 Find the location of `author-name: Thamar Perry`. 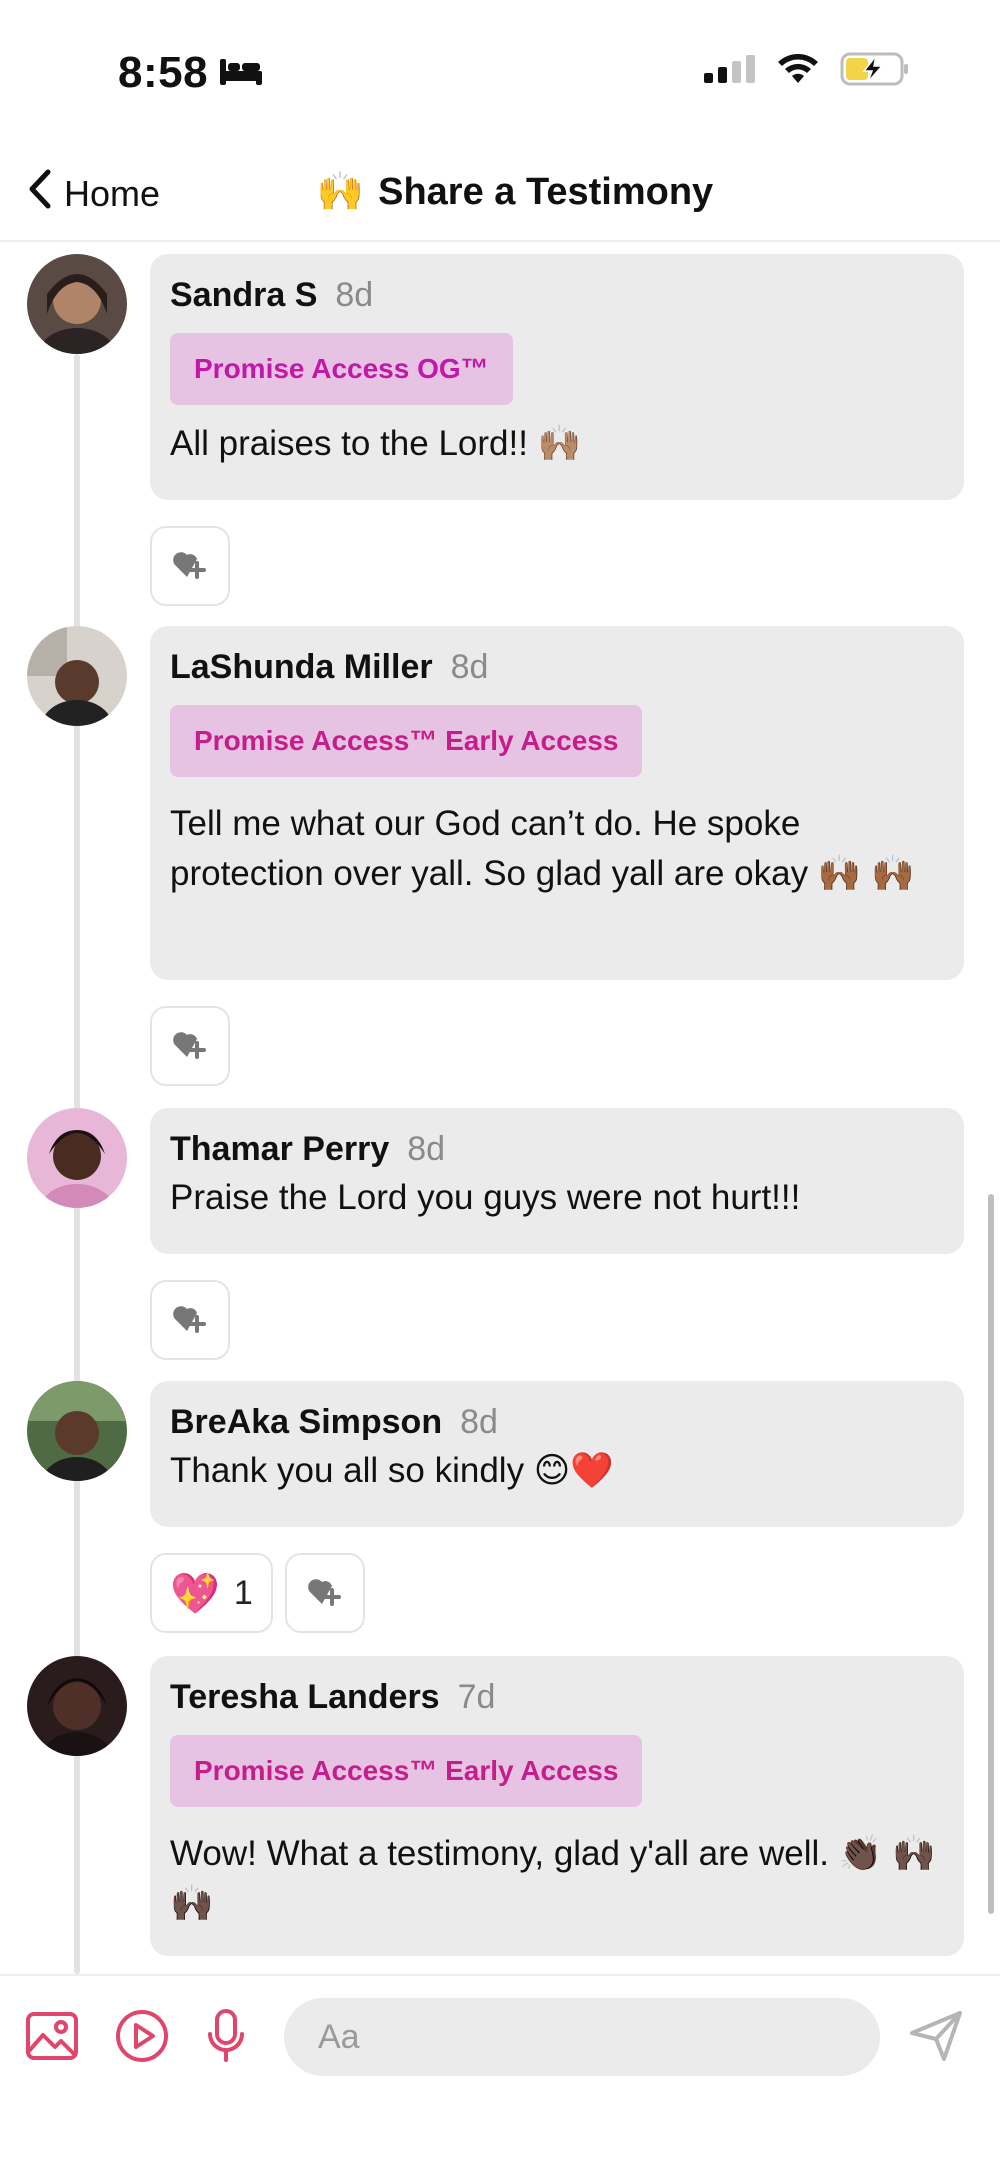

author-name: Thamar Perry is located at coordinates (279, 1149).